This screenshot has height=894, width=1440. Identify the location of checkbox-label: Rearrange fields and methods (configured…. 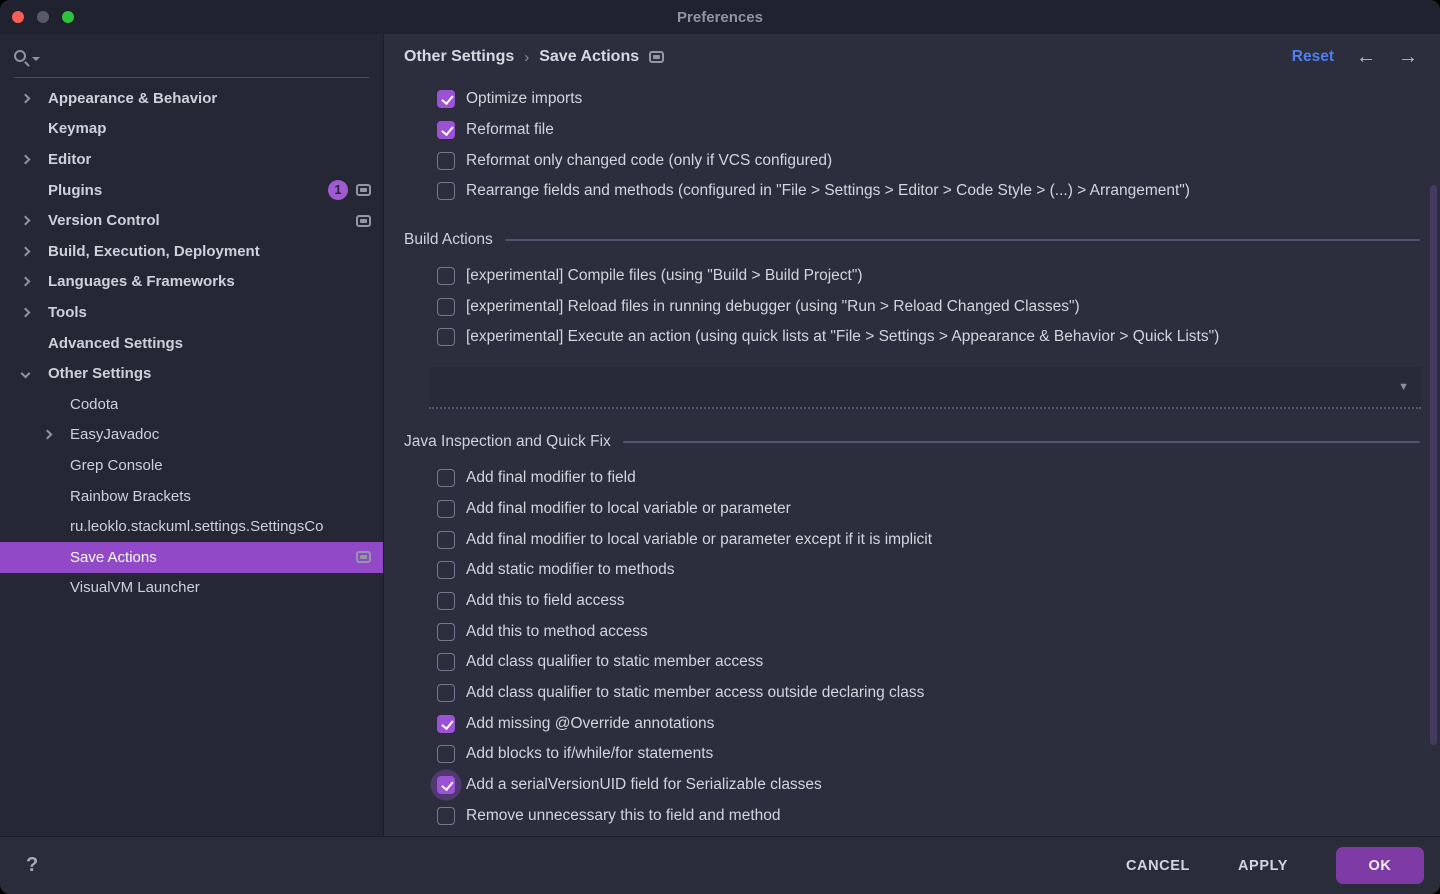
(828, 191).